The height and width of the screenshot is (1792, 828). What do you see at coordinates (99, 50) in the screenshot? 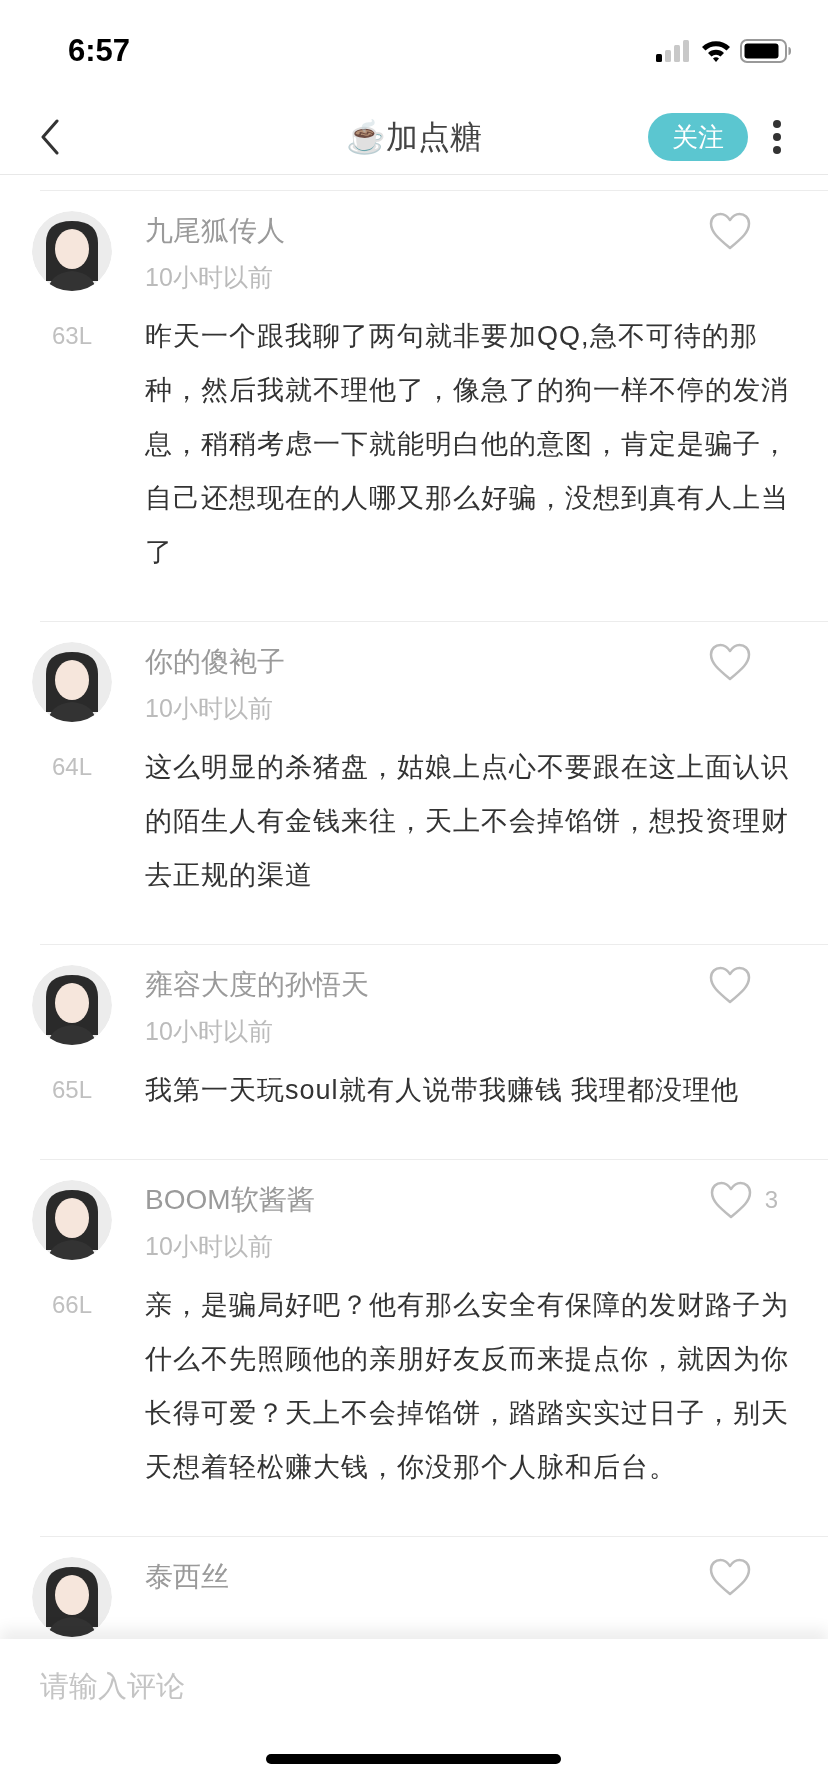
I see `status-time: 6:57` at bounding box center [99, 50].